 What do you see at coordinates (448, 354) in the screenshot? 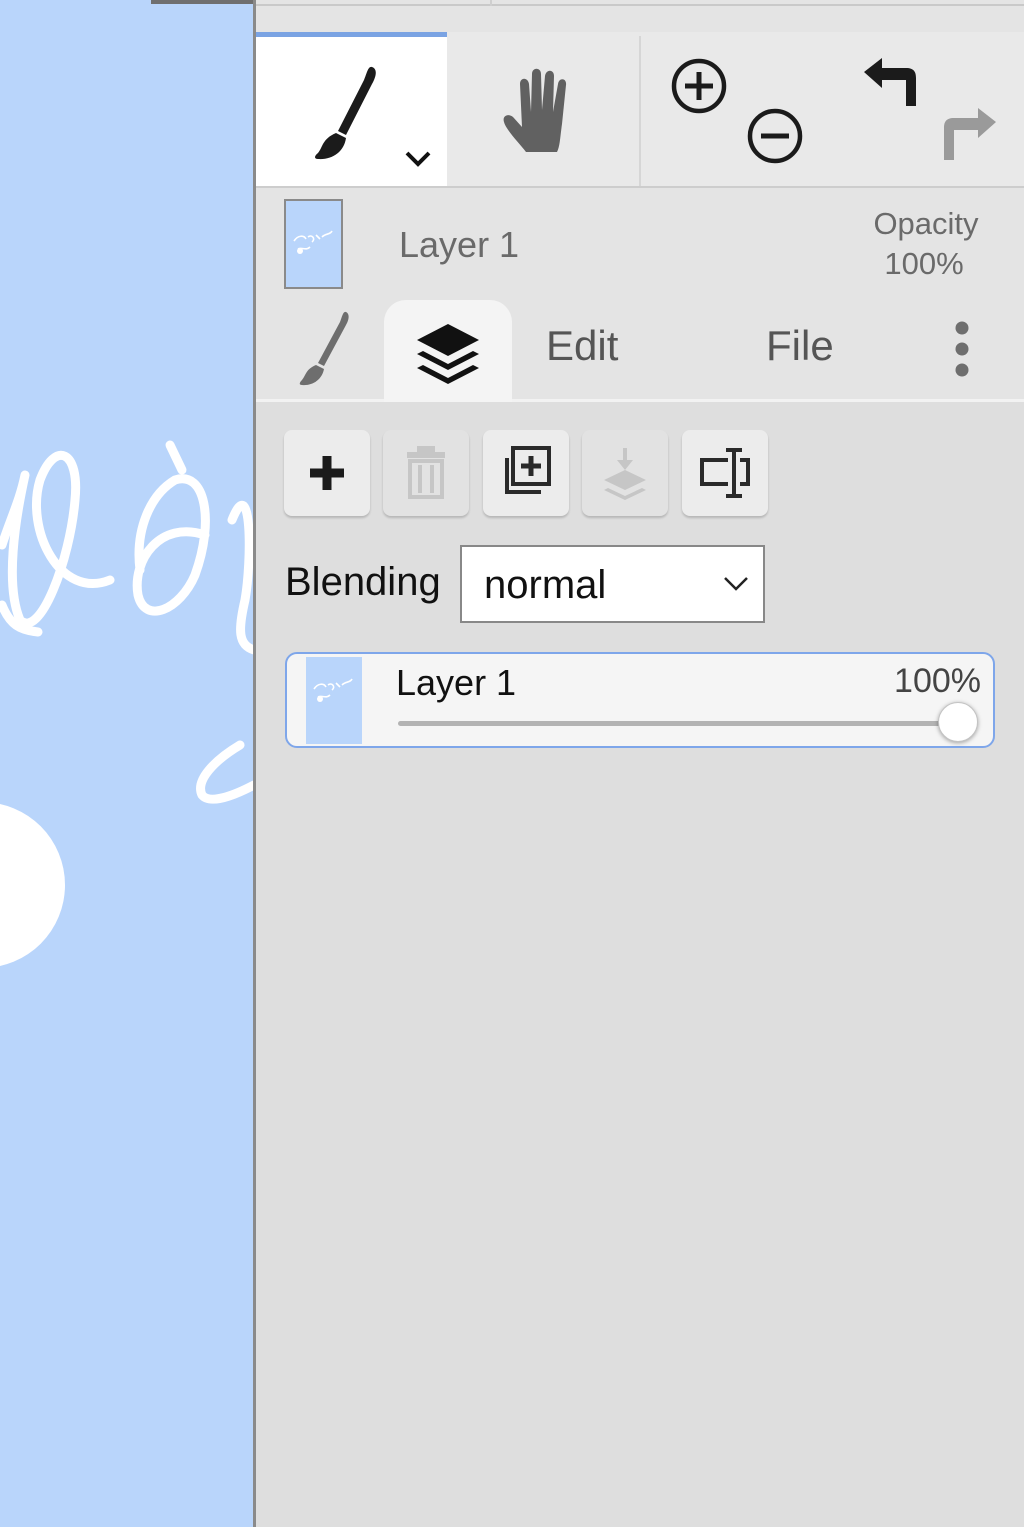
I see `layers-icon` at bounding box center [448, 354].